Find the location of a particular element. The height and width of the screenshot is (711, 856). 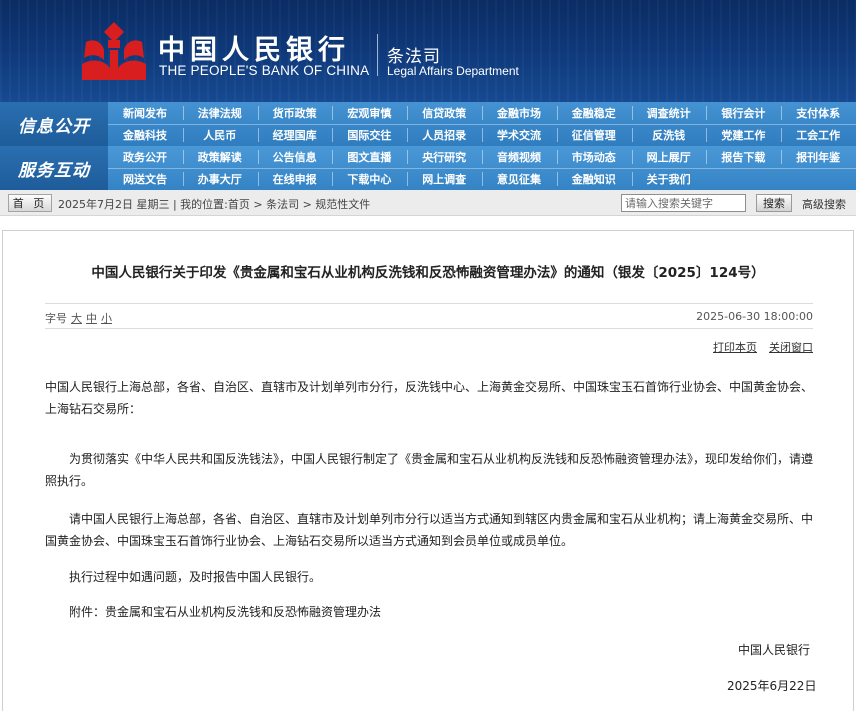

font-size-large: 大 is located at coordinates (76, 318).